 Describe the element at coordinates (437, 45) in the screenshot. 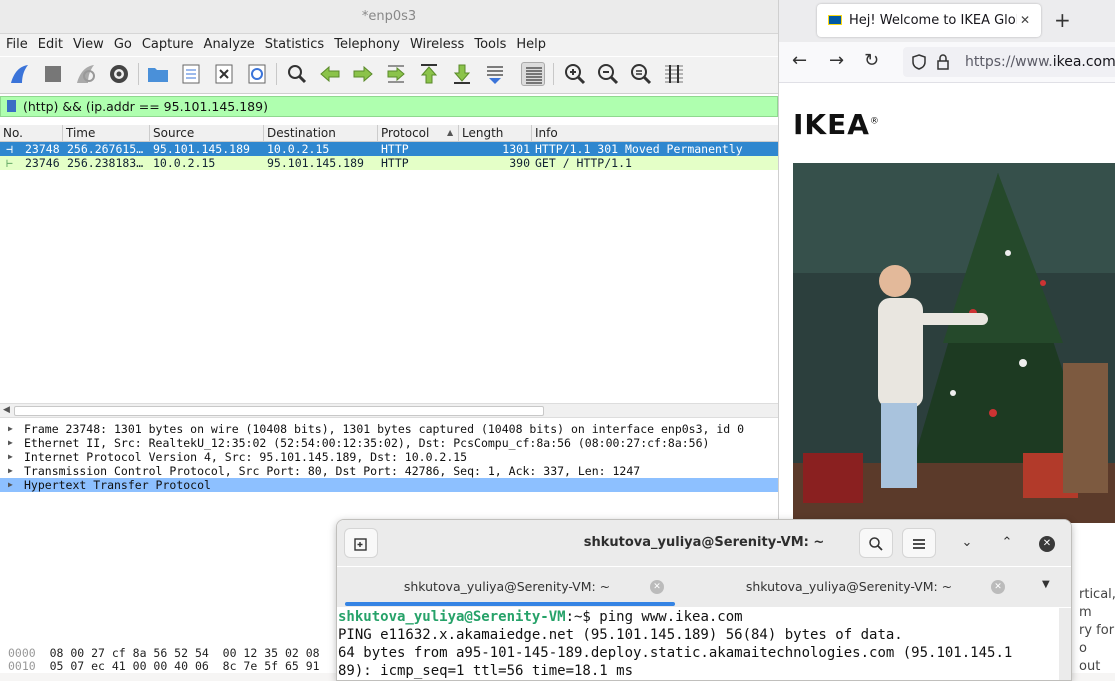

I see `menu-wireless: Wireless` at that location.